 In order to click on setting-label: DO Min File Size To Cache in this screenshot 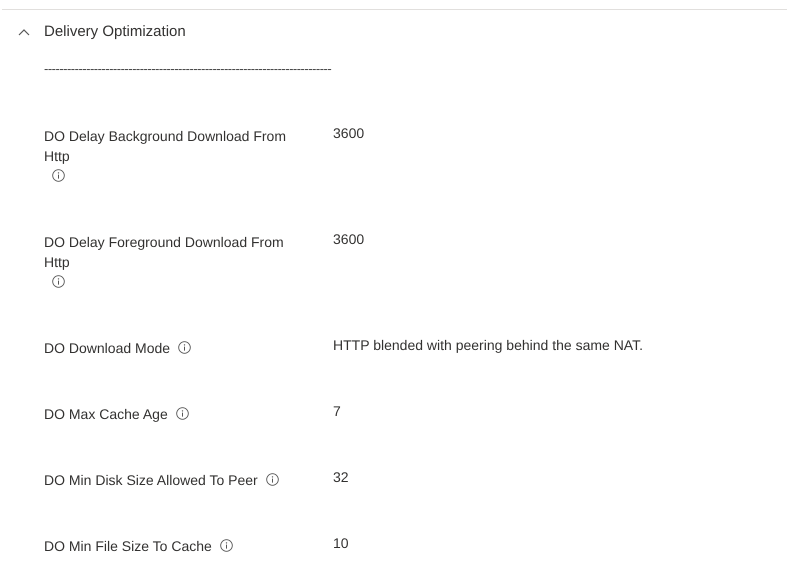, I will do `click(128, 546)`.